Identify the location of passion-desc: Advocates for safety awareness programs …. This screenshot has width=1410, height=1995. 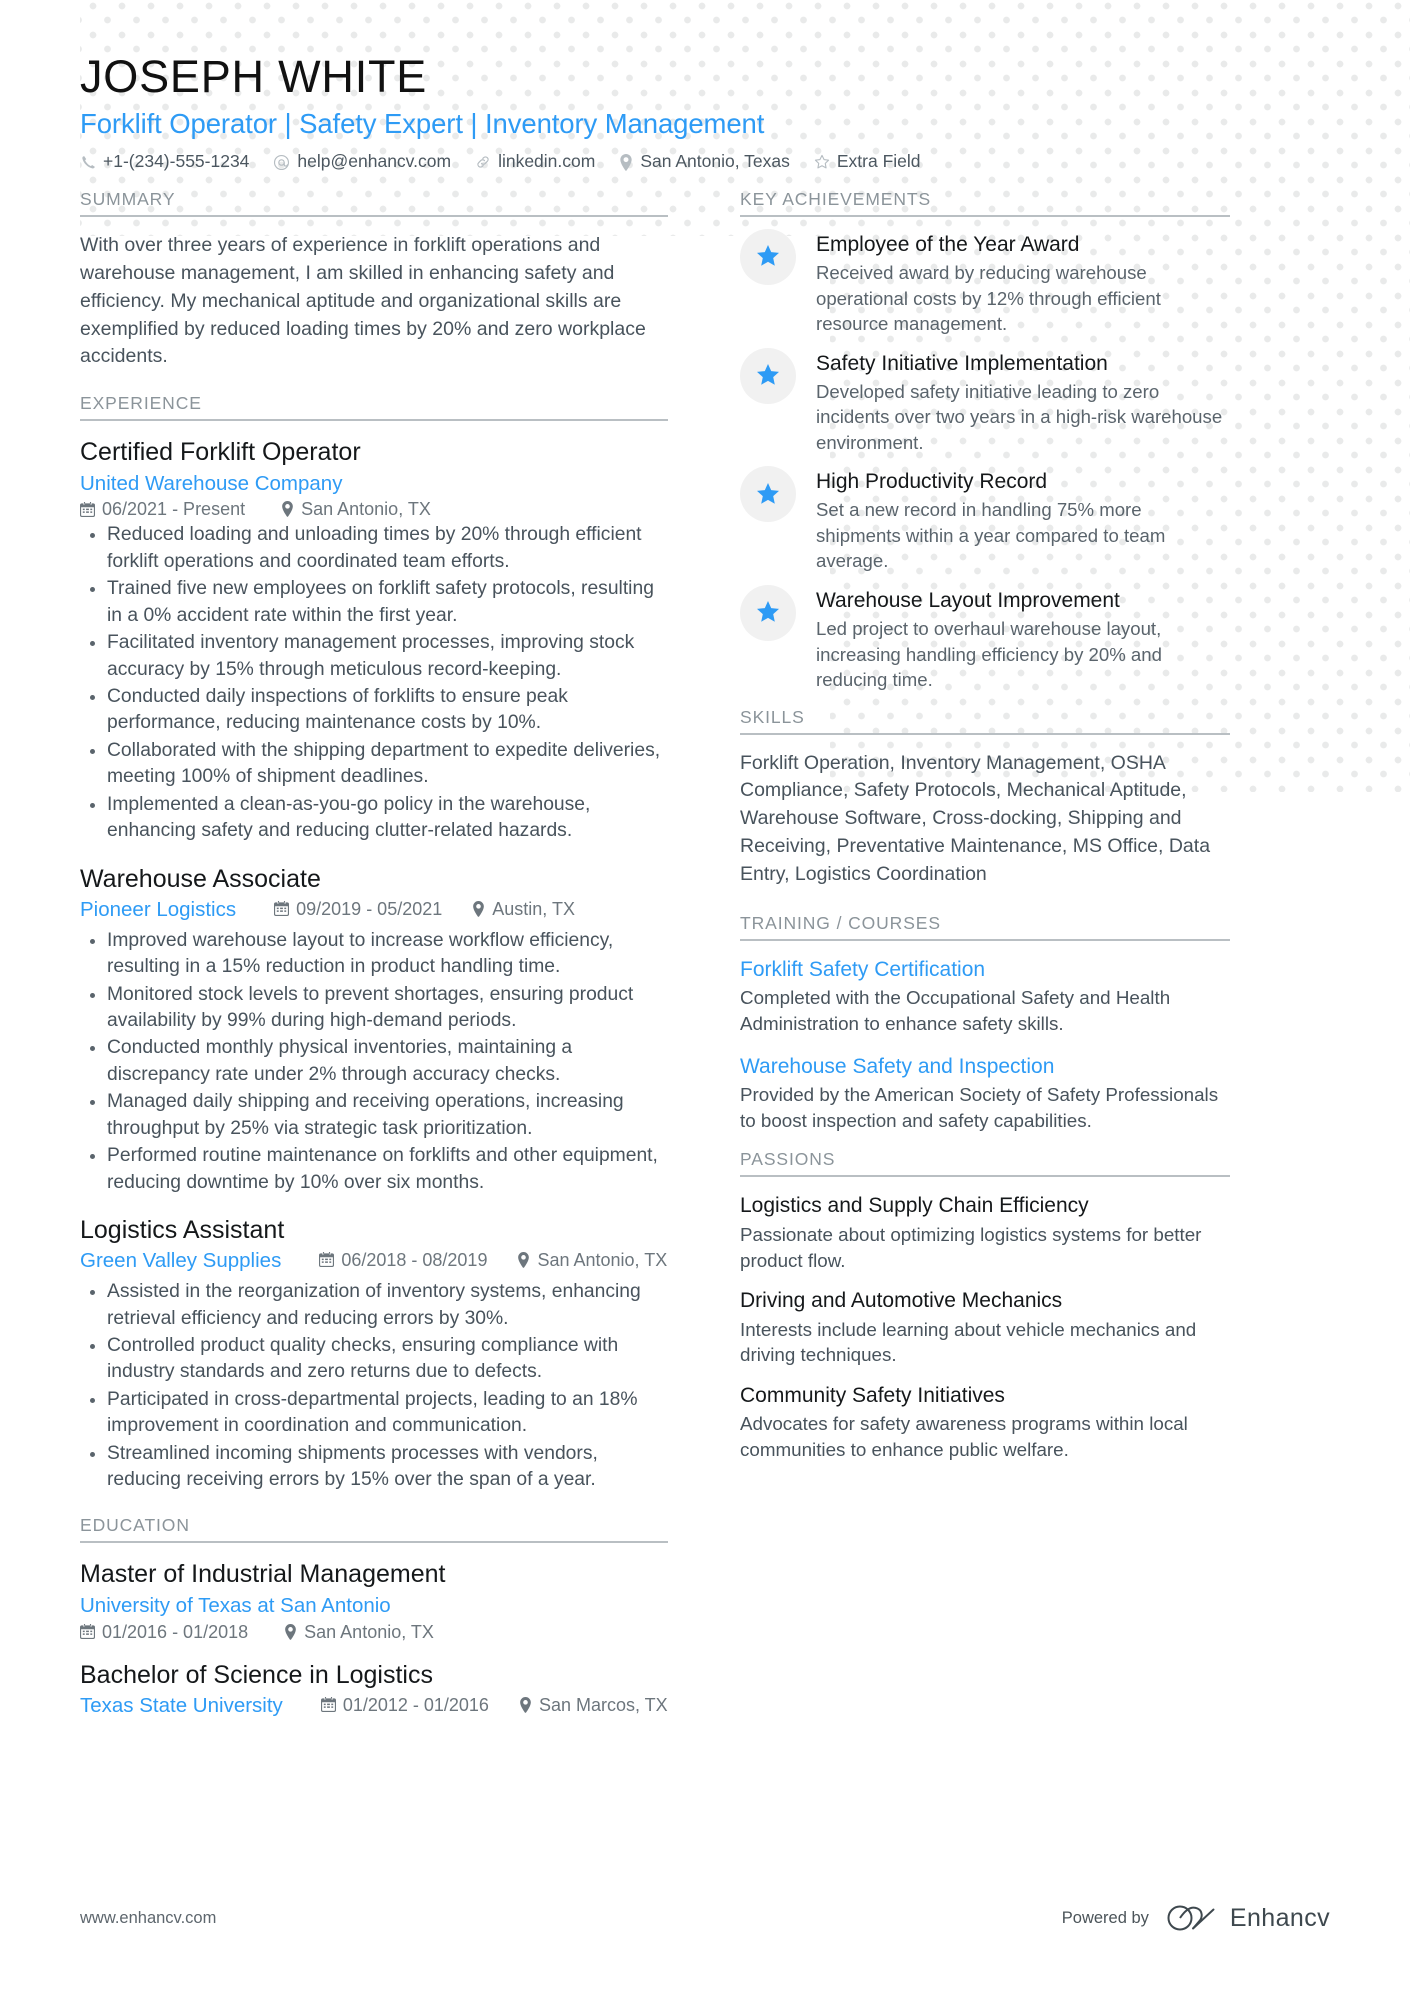
(964, 1437).